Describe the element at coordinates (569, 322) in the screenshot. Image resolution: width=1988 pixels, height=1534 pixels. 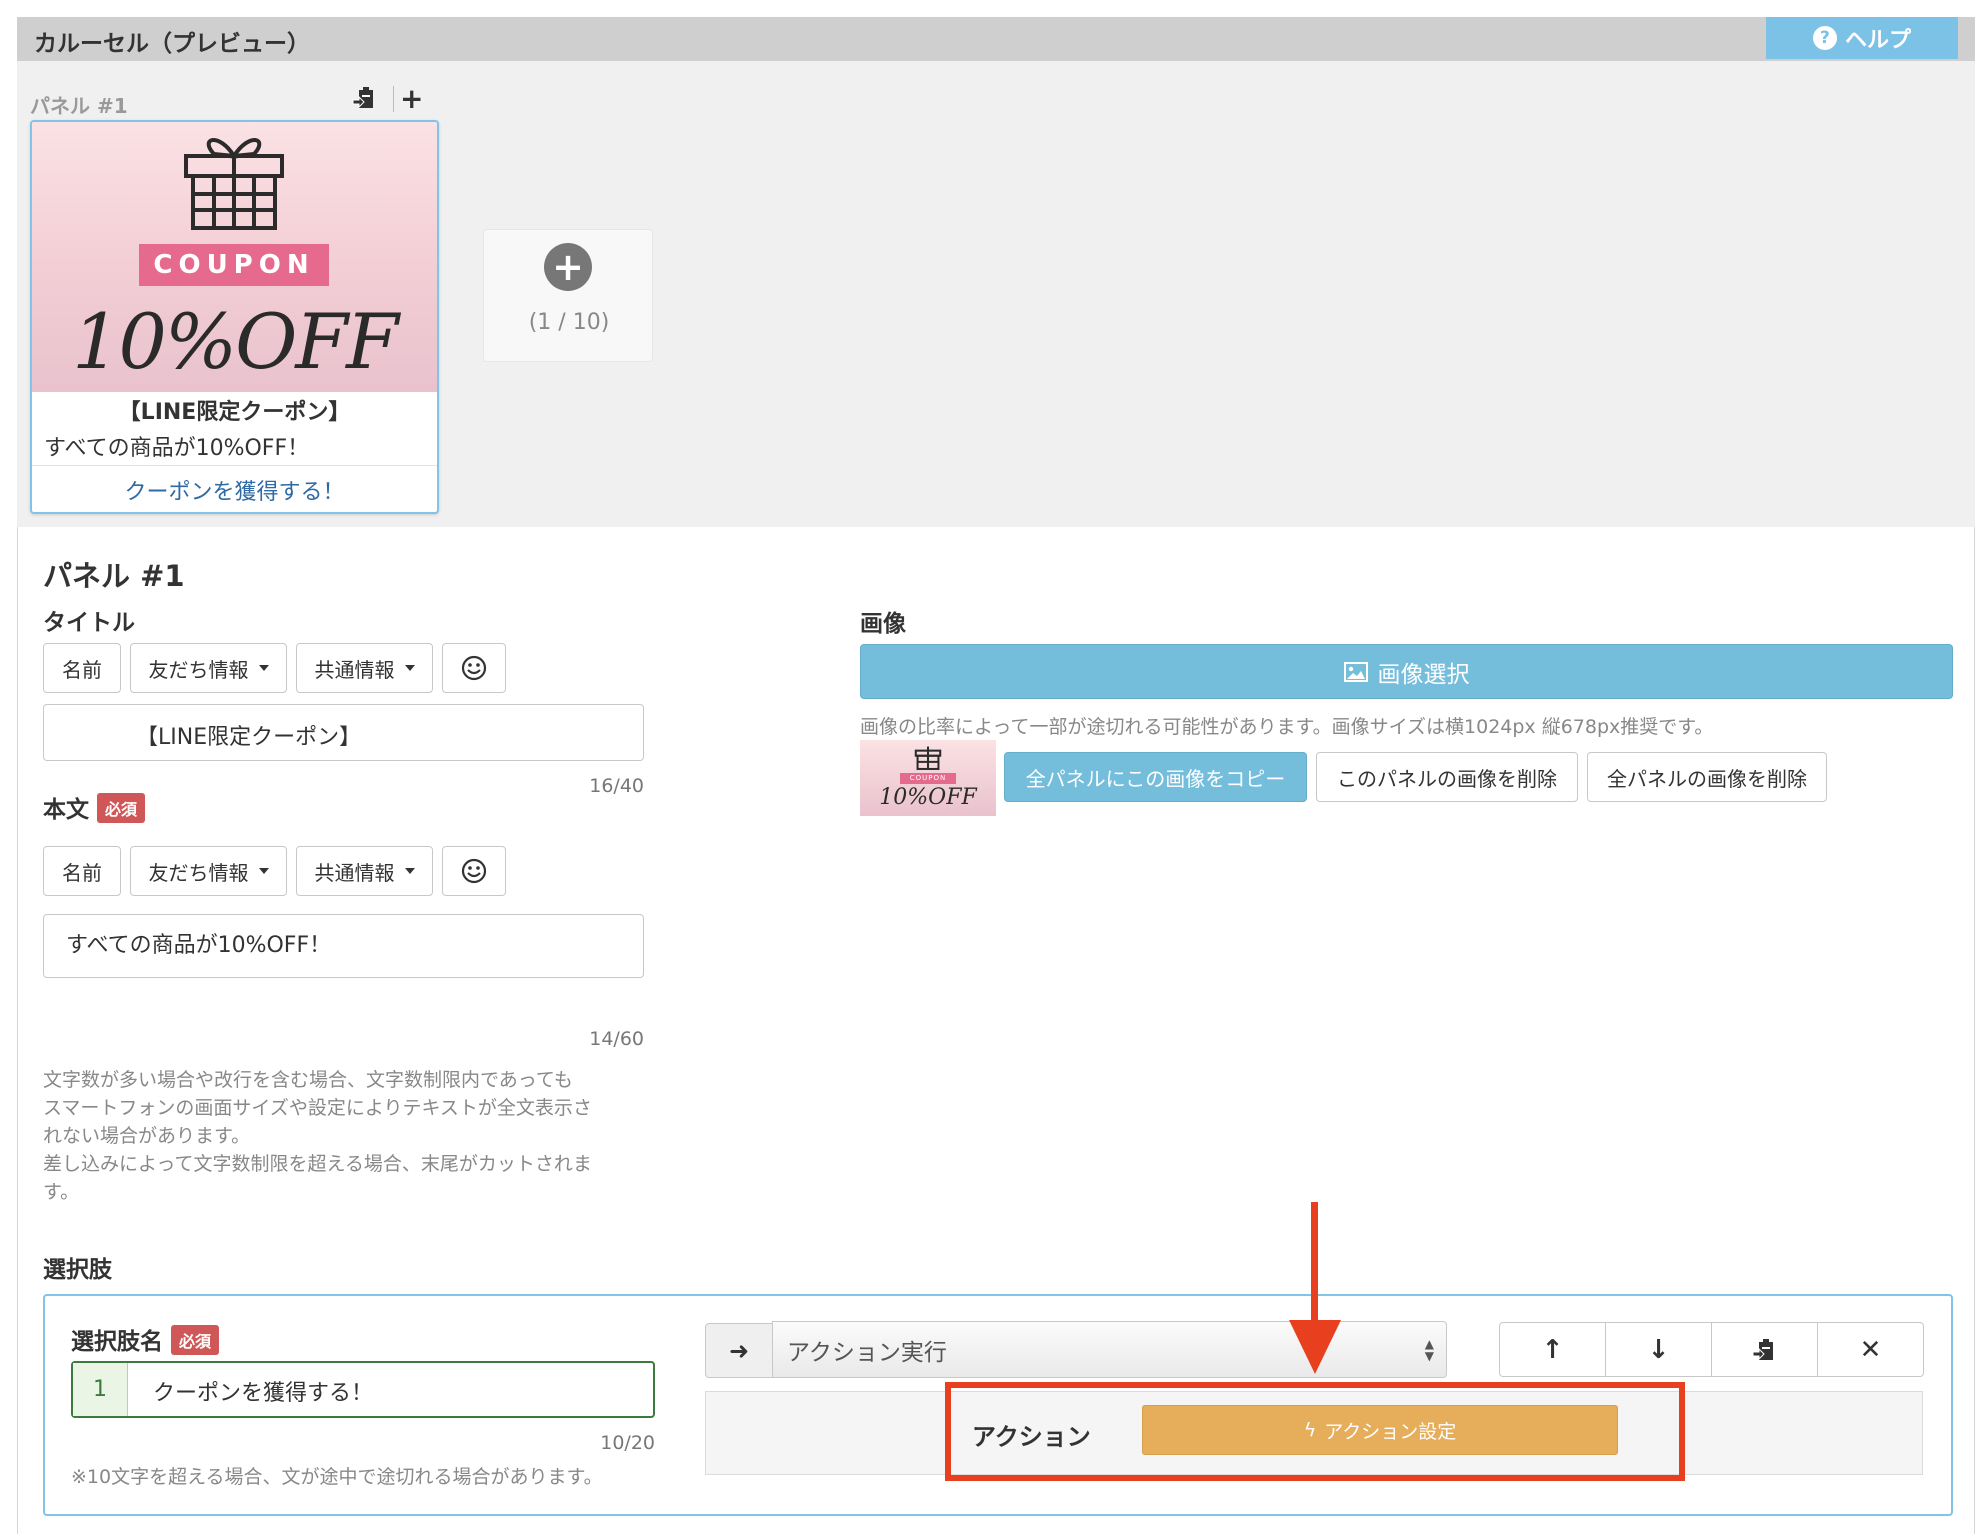
I see `panel-count: (1 / 10)` at that location.